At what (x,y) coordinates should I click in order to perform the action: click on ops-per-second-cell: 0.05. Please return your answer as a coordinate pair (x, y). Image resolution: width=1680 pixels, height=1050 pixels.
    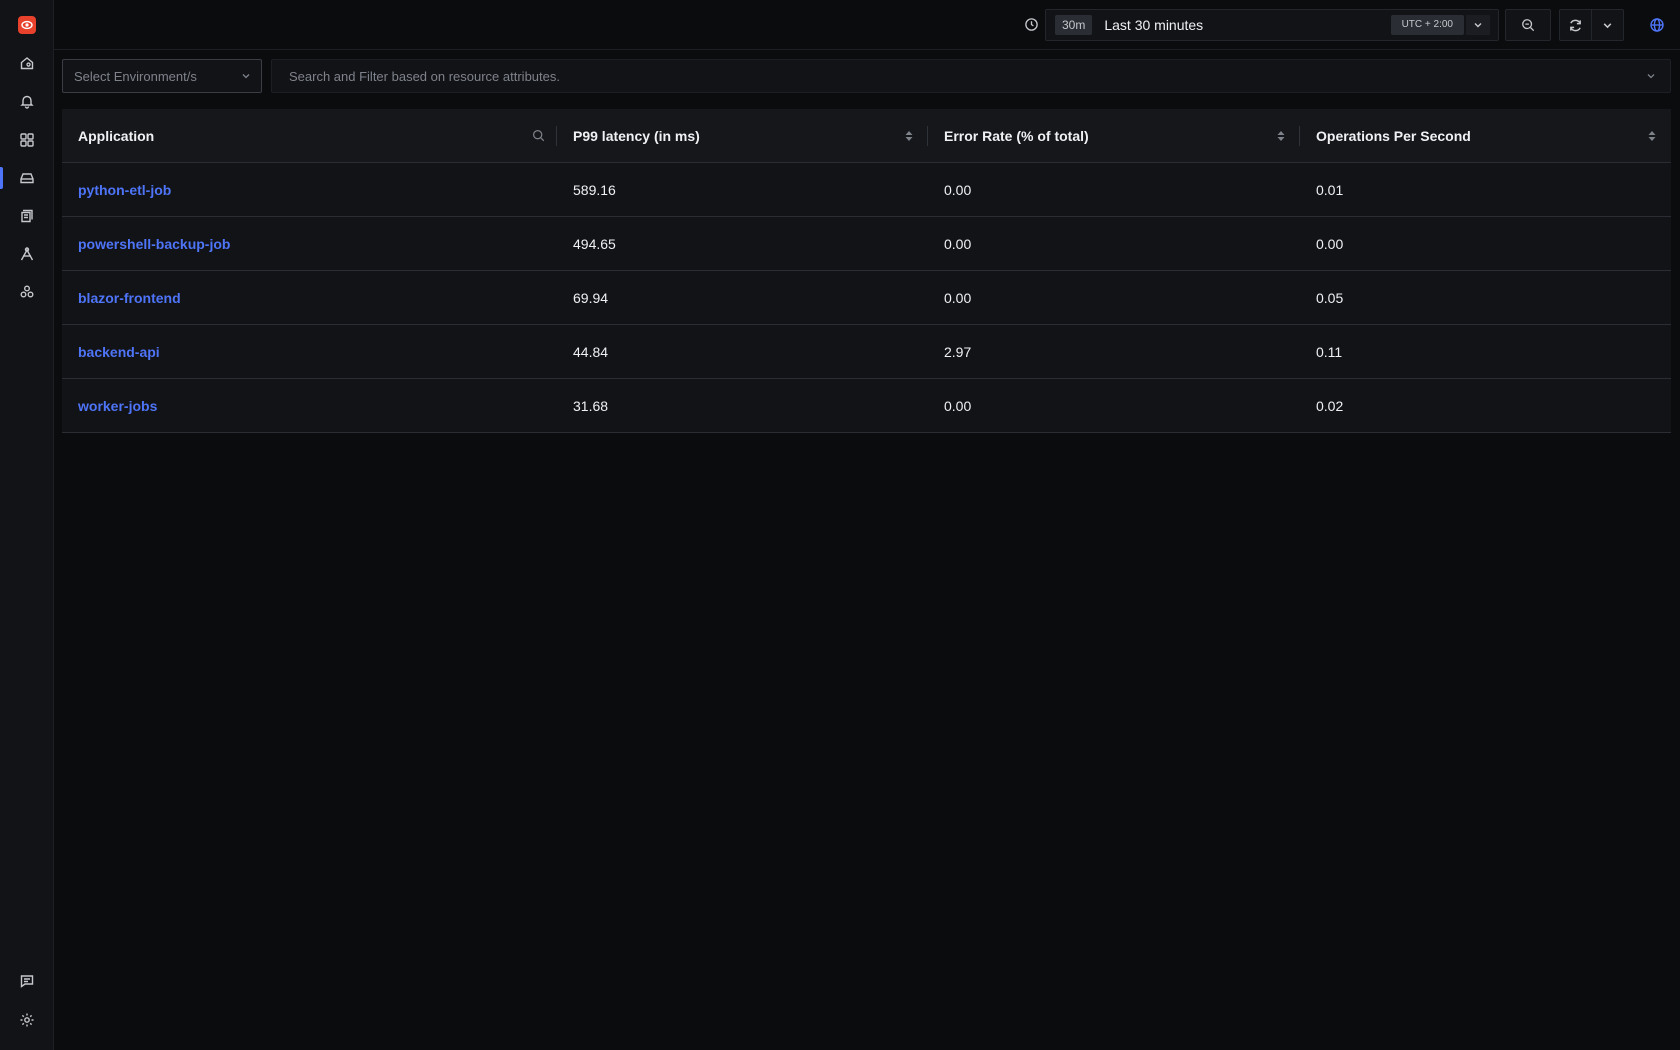
    Looking at the image, I should click on (1330, 297).